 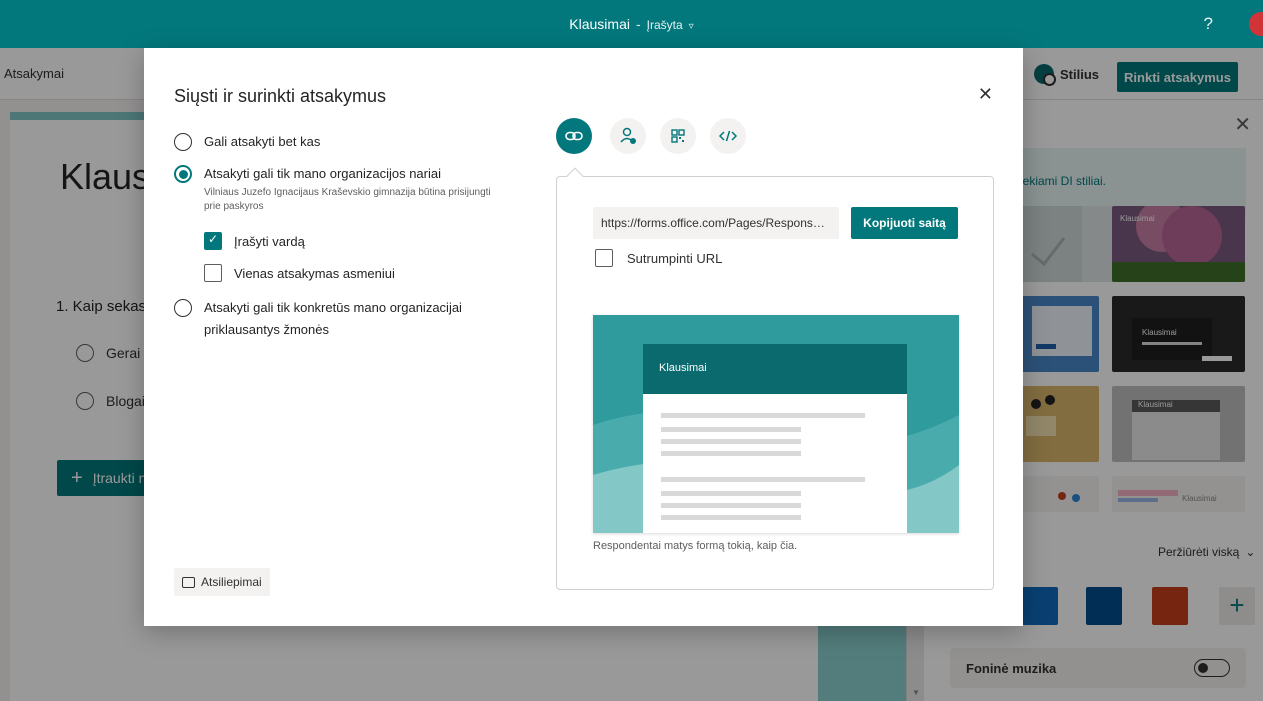 What do you see at coordinates (628, 136) in the screenshot?
I see `invite-people-icon` at bounding box center [628, 136].